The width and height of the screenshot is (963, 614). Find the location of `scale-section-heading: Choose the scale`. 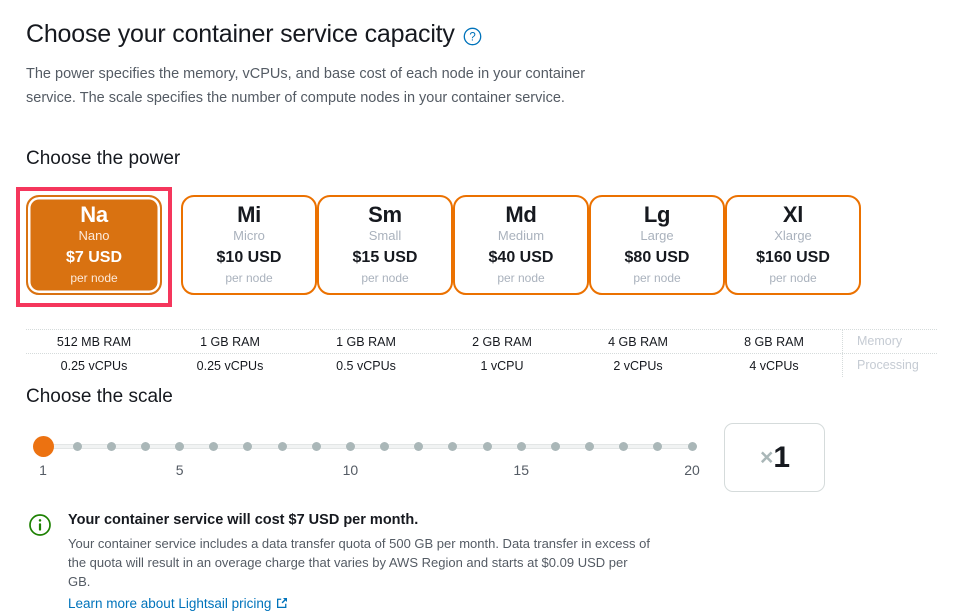

scale-section-heading: Choose the scale is located at coordinates (99, 396).